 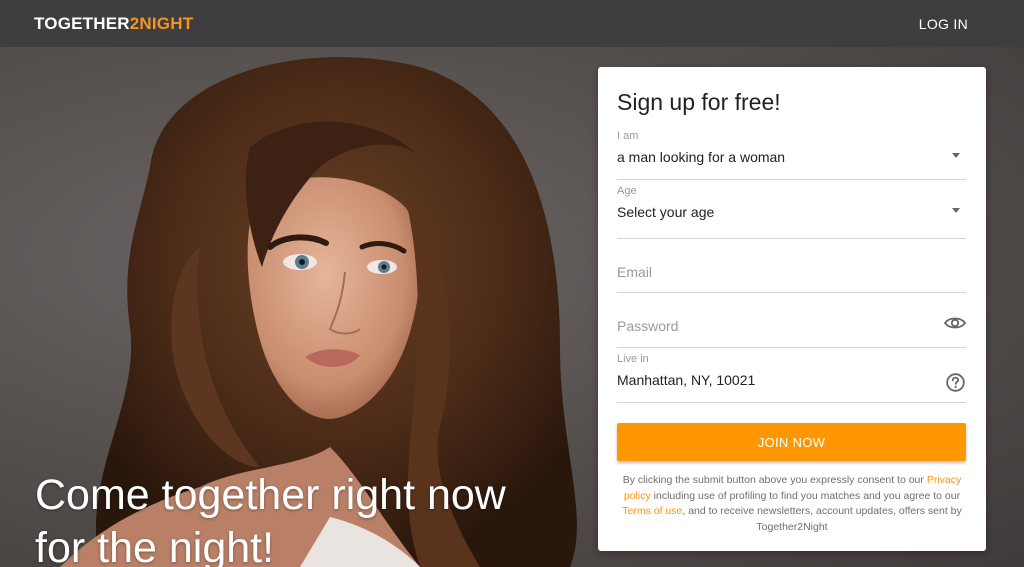 What do you see at coordinates (635, 272) in the screenshot?
I see `email-placeholder: Email` at bounding box center [635, 272].